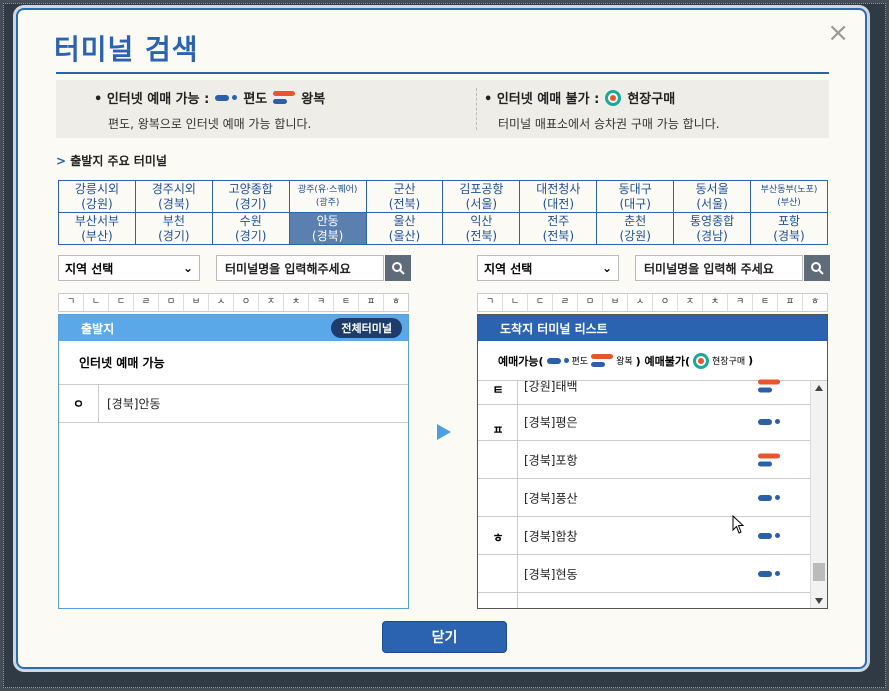  What do you see at coordinates (398, 268) in the screenshot?
I see `departure-search-button` at bounding box center [398, 268].